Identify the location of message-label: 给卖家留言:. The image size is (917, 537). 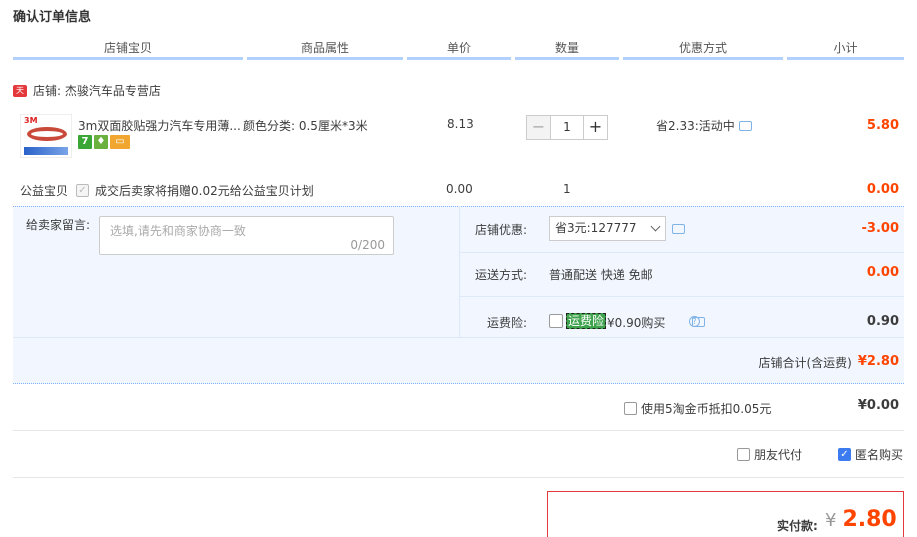
(58, 225).